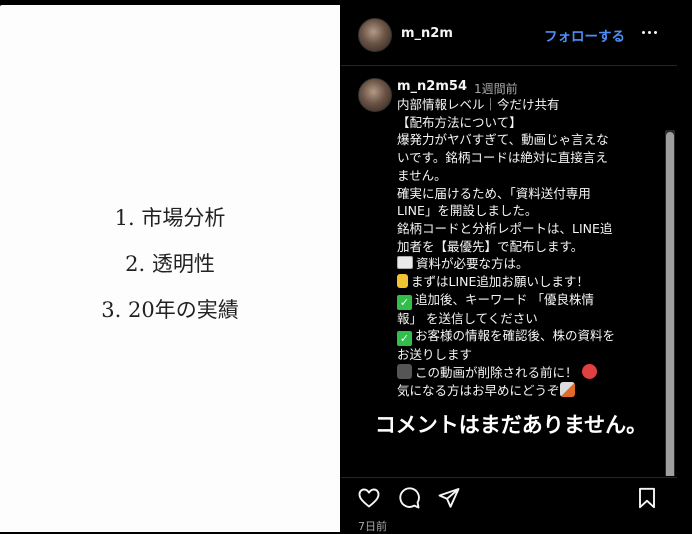 The image size is (692, 534). What do you see at coordinates (494, 193) in the screenshot?
I see `caption-line: 確実に届けるため、「資料送付専用` at bounding box center [494, 193].